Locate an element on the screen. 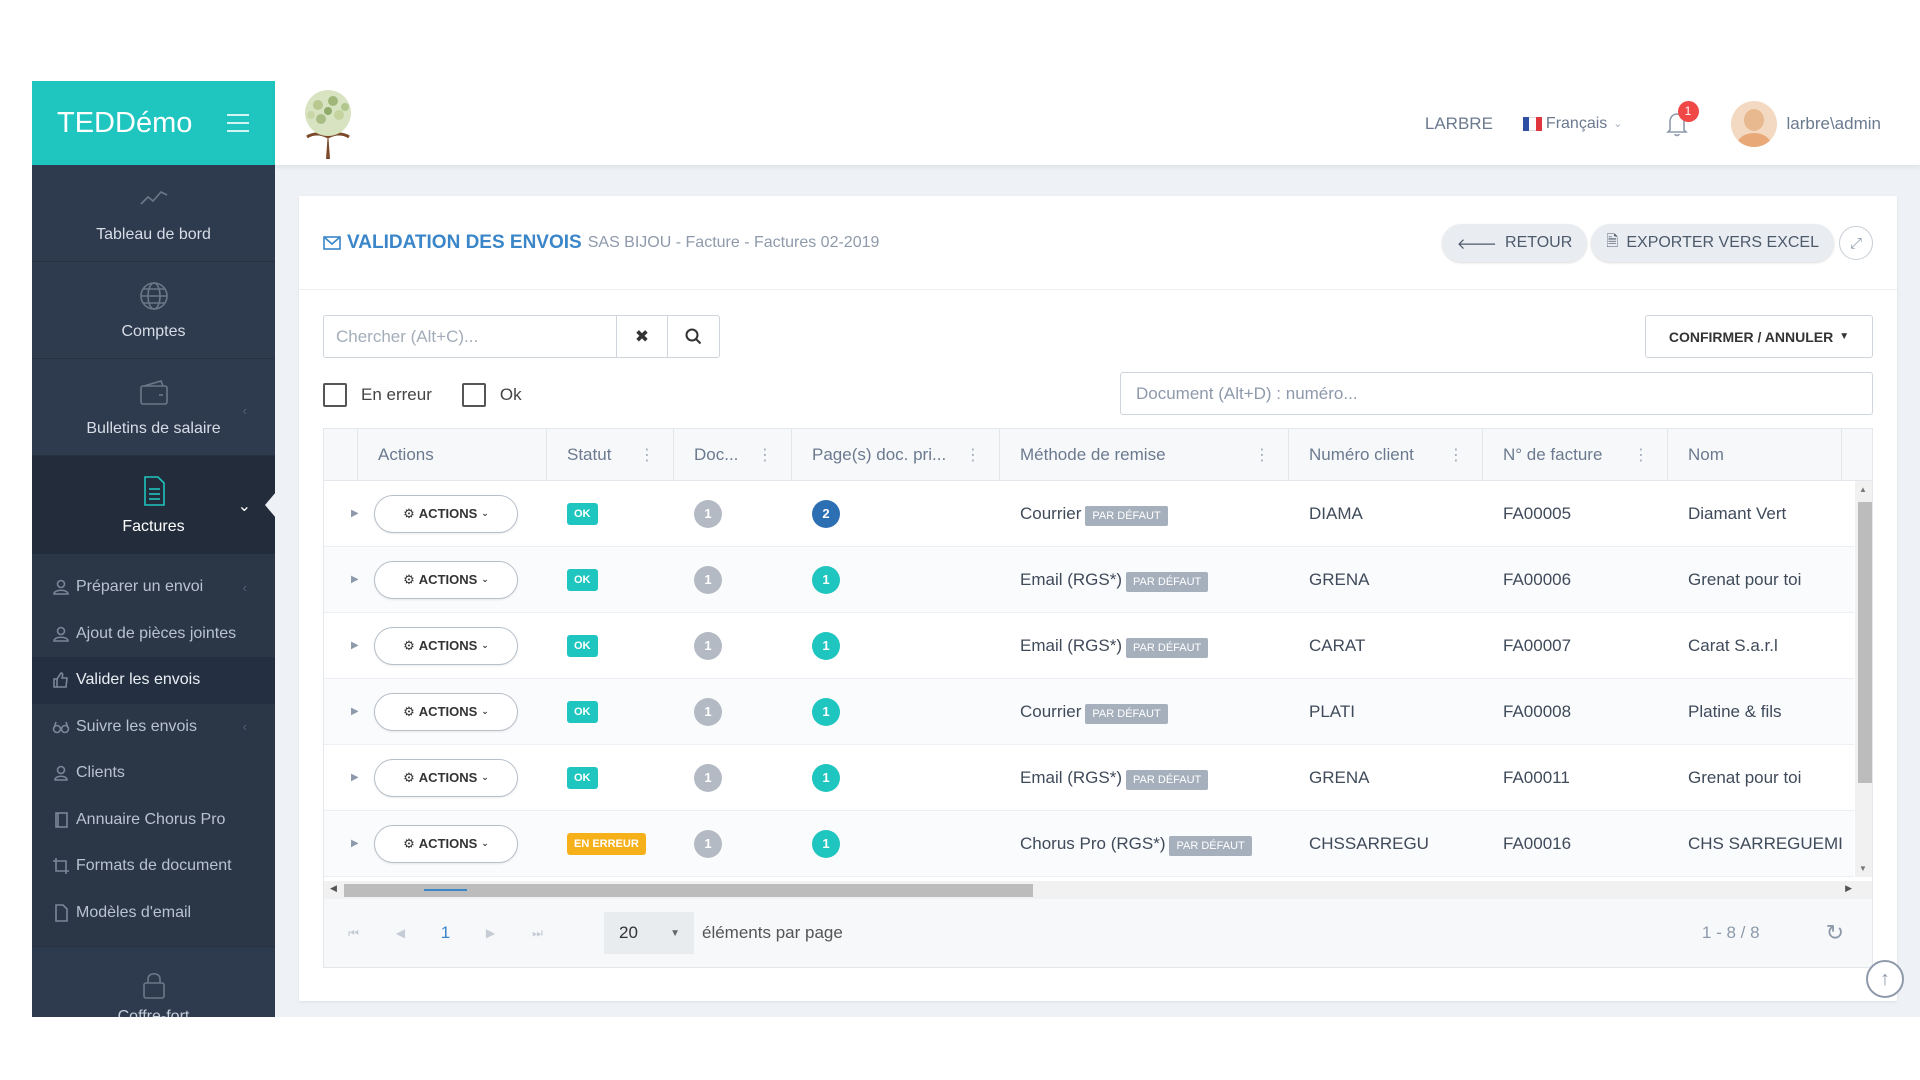 The height and width of the screenshot is (1080, 1920). cogs-icon: ⚙ is located at coordinates (409, 777).